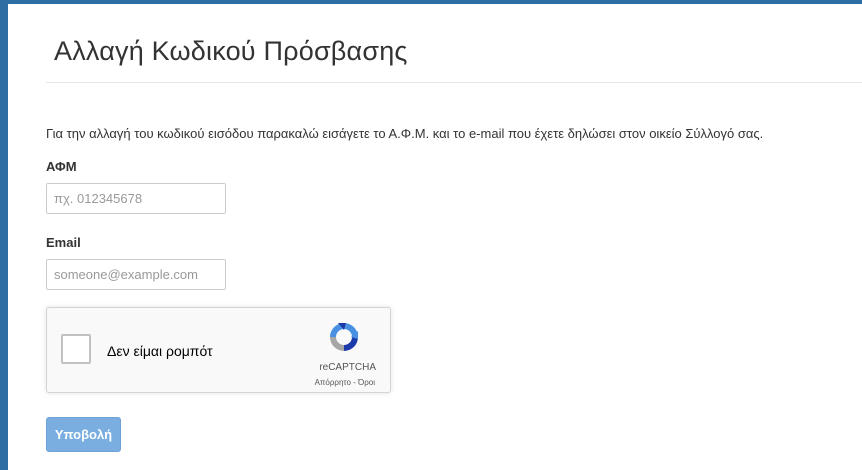 Image resolution: width=862 pixels, height=470 pixels. Describe the element at coordinates (61, 166) in the screenshot. I see `afm-label: ΑΦΜ` at that location.